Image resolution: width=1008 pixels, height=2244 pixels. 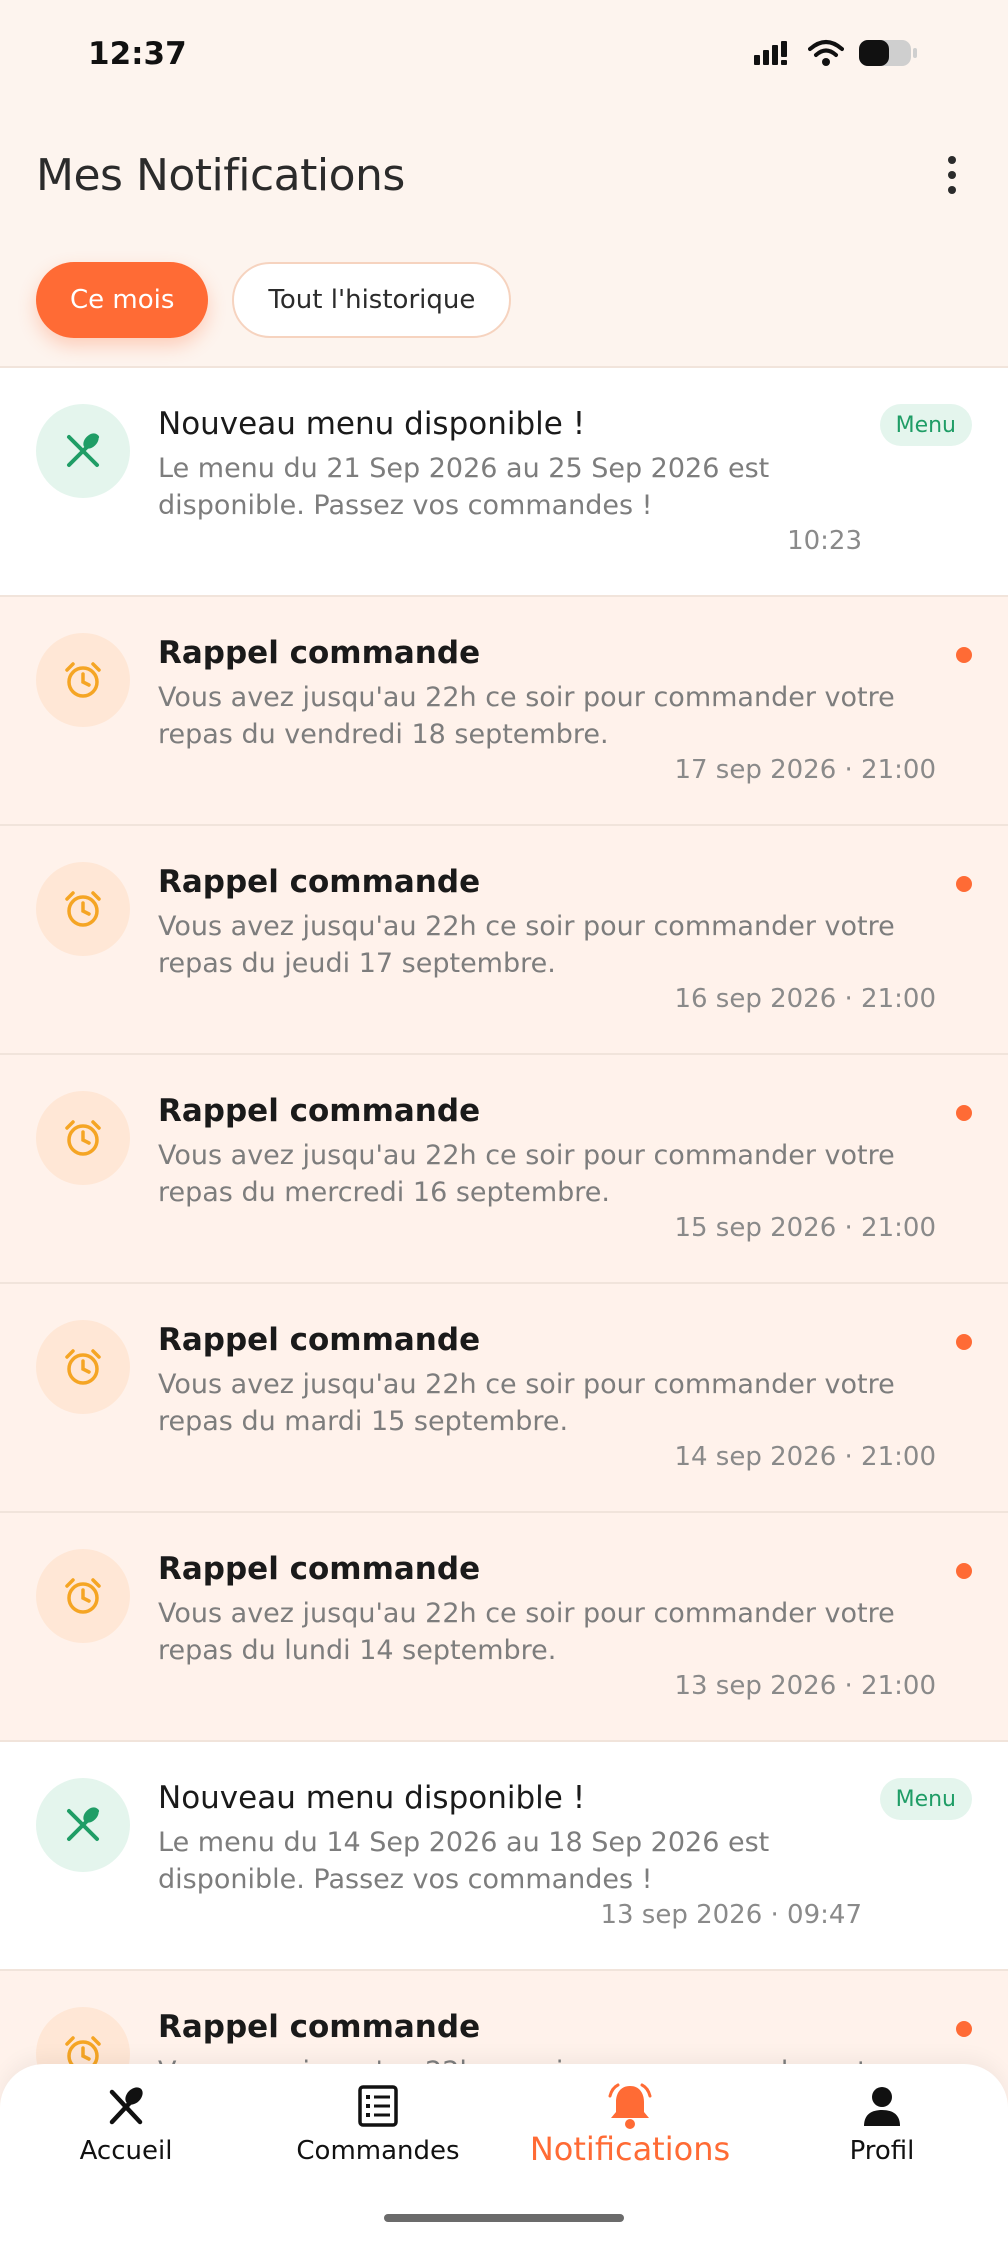 What do you see at coordinates (378, 2106) in the screenshot?
I see `list-icon` at bounding box center [378, 2106].